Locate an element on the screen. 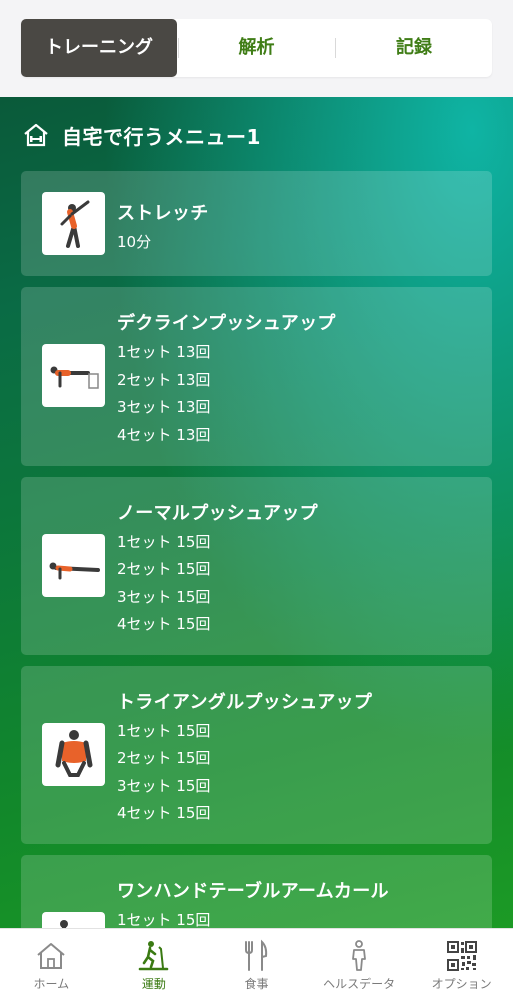 The height and width of the screenshot is (1007, 513). tab-records: 記録 is located at coordinates (414, 48).